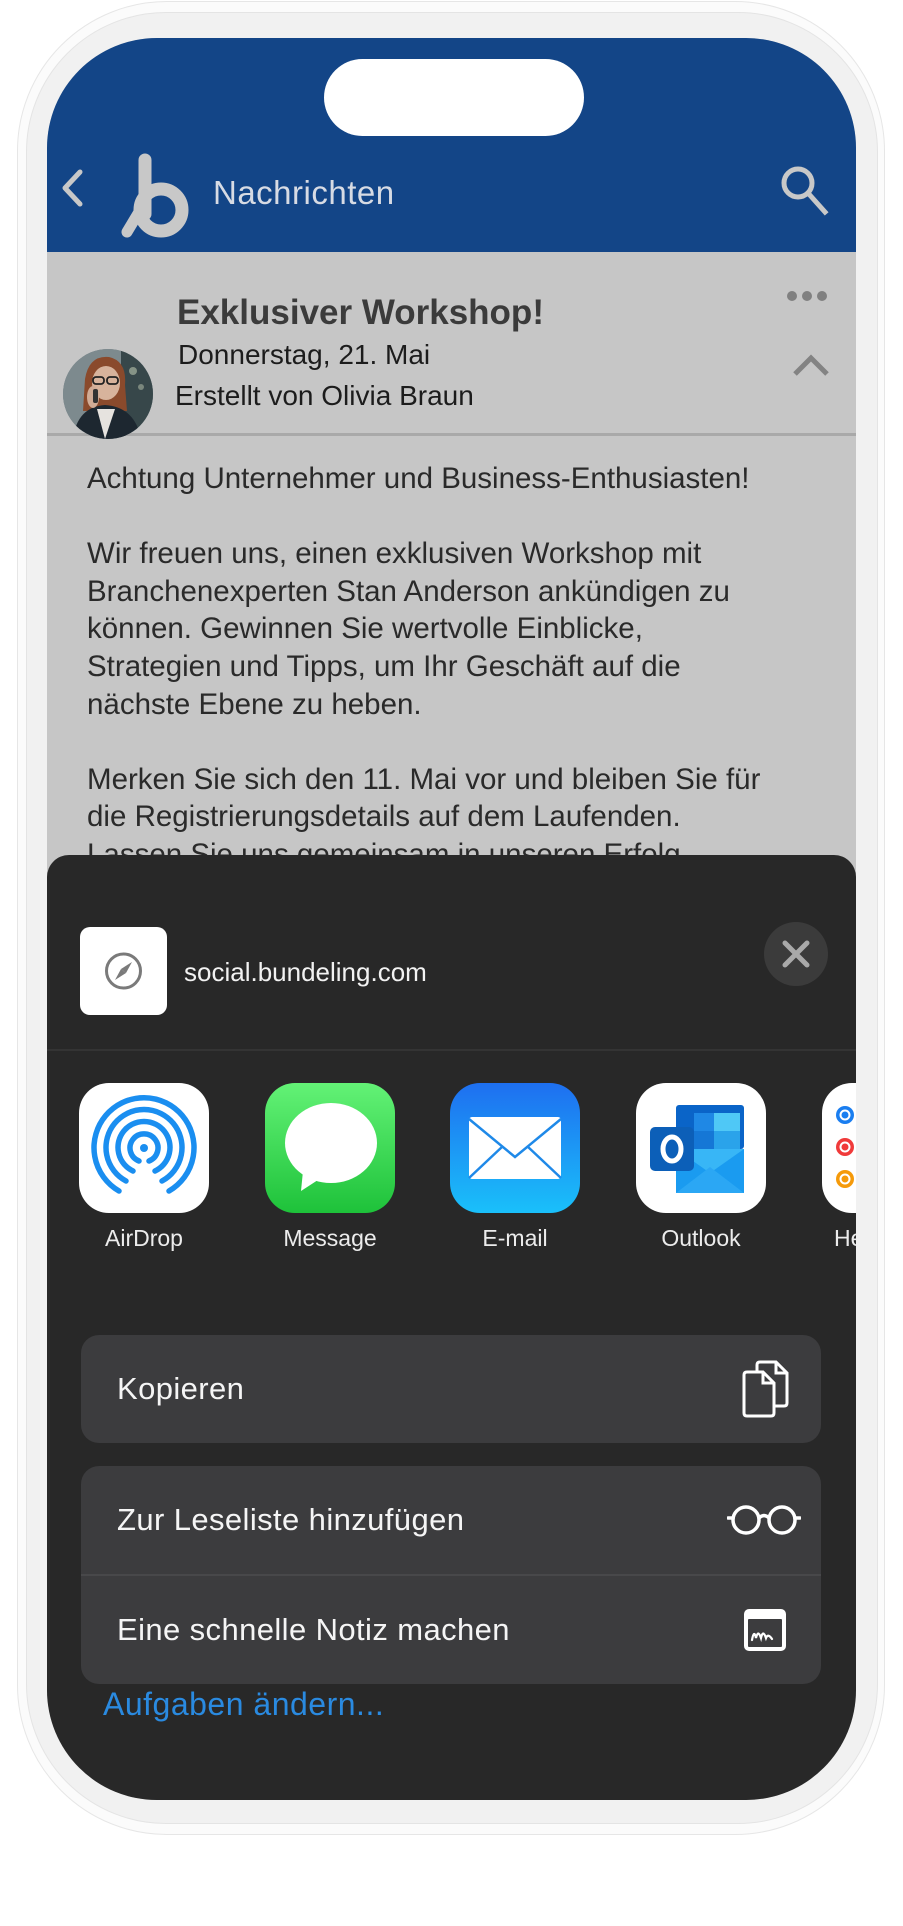 Image resolution: width=903 pixels, height=1926 pixels. Describe the element at coordinates (304, 192) in the screenshot. I see `nav-title: Nachrichten` at that location.